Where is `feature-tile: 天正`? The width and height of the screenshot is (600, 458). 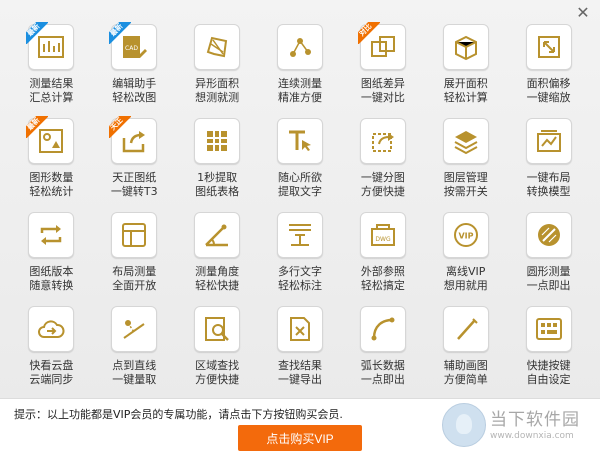
feature-tile: 天正 is located at coordinates (133, 140).